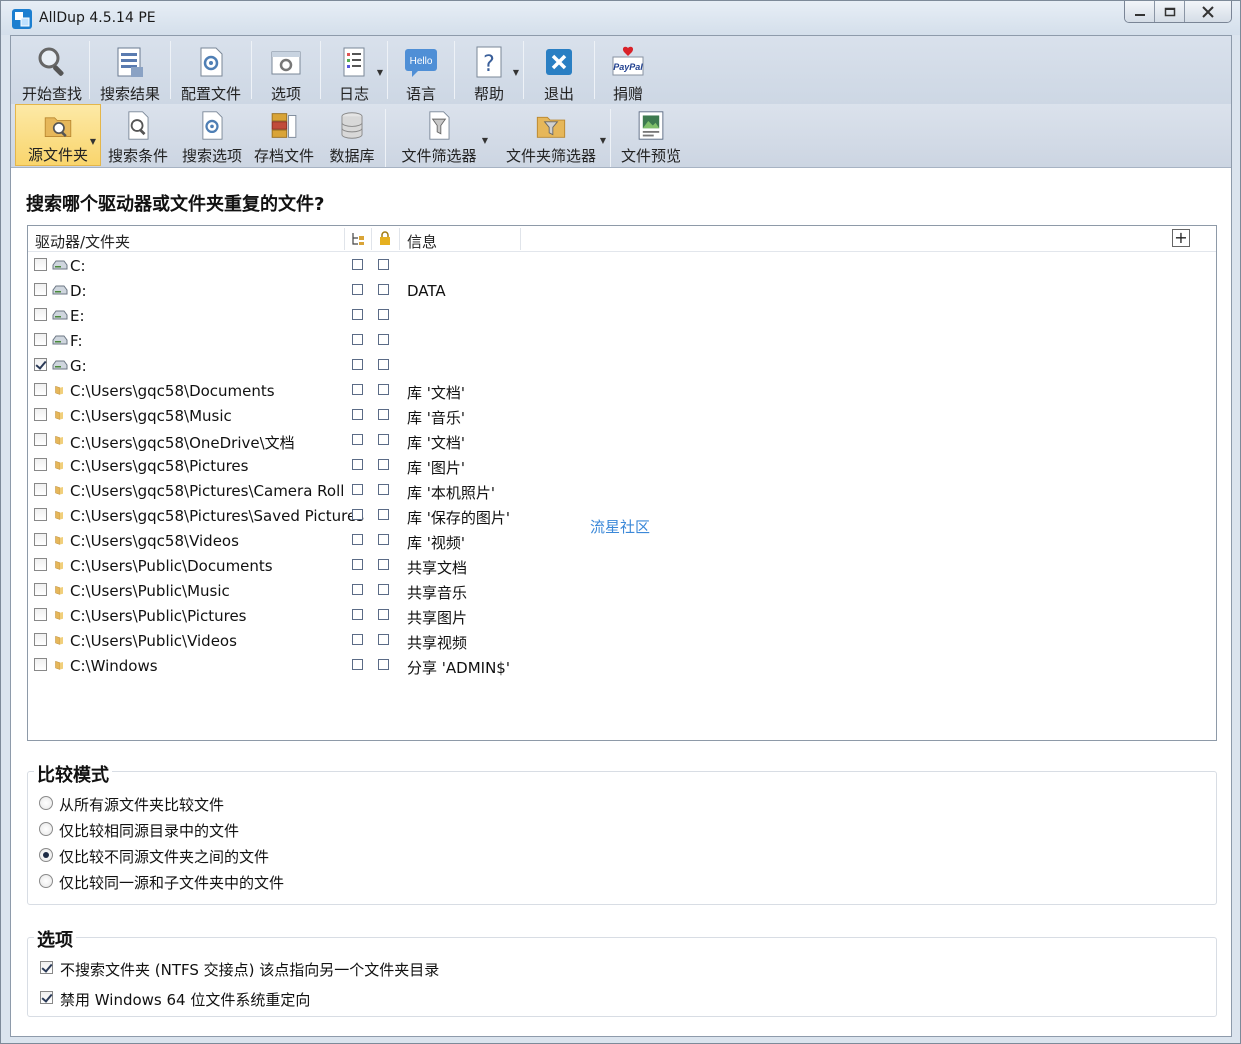 The width and height of the screenshot is (1241, 1044). I want to click on help-button: ? 帮助 ▼, so click(489, 70).